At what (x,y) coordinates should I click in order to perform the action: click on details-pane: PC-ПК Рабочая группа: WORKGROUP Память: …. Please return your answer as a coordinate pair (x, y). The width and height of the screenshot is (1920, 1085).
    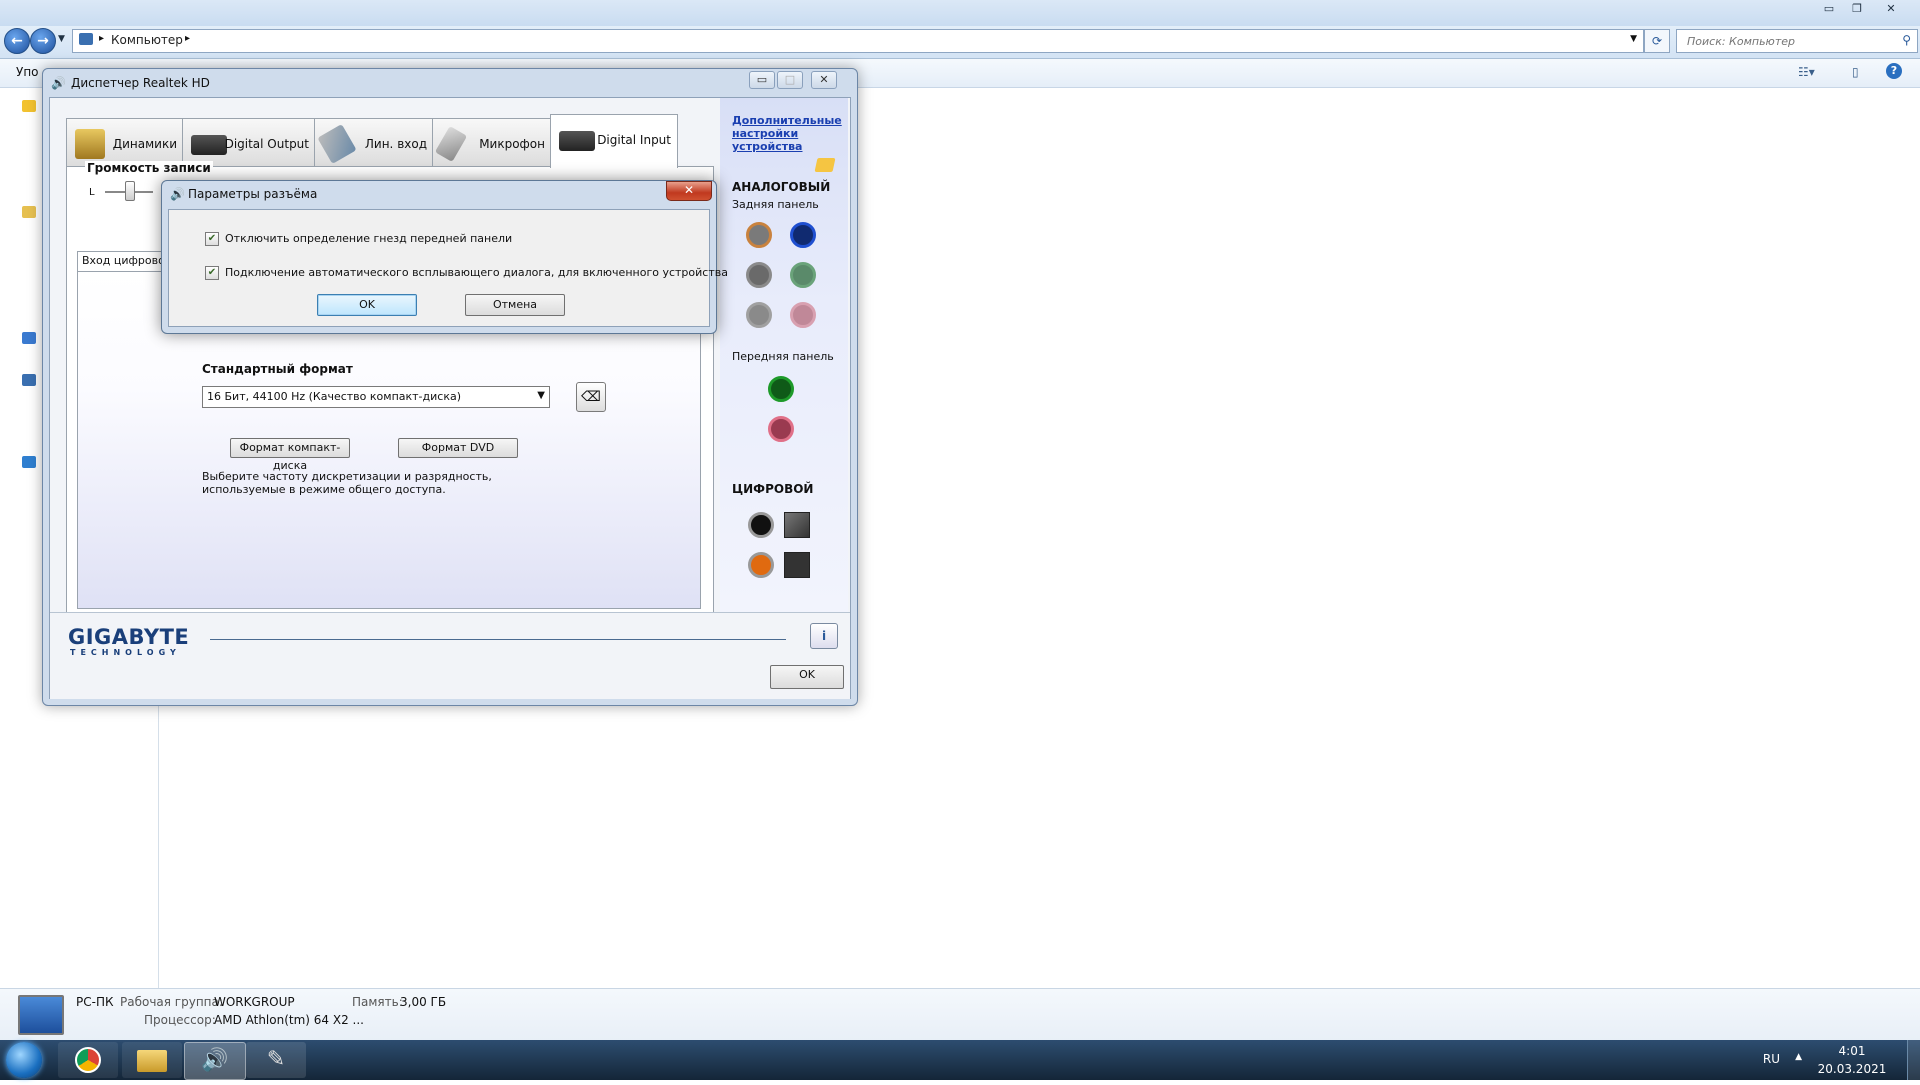
    Looking at the image, I should click on (960, 1014).